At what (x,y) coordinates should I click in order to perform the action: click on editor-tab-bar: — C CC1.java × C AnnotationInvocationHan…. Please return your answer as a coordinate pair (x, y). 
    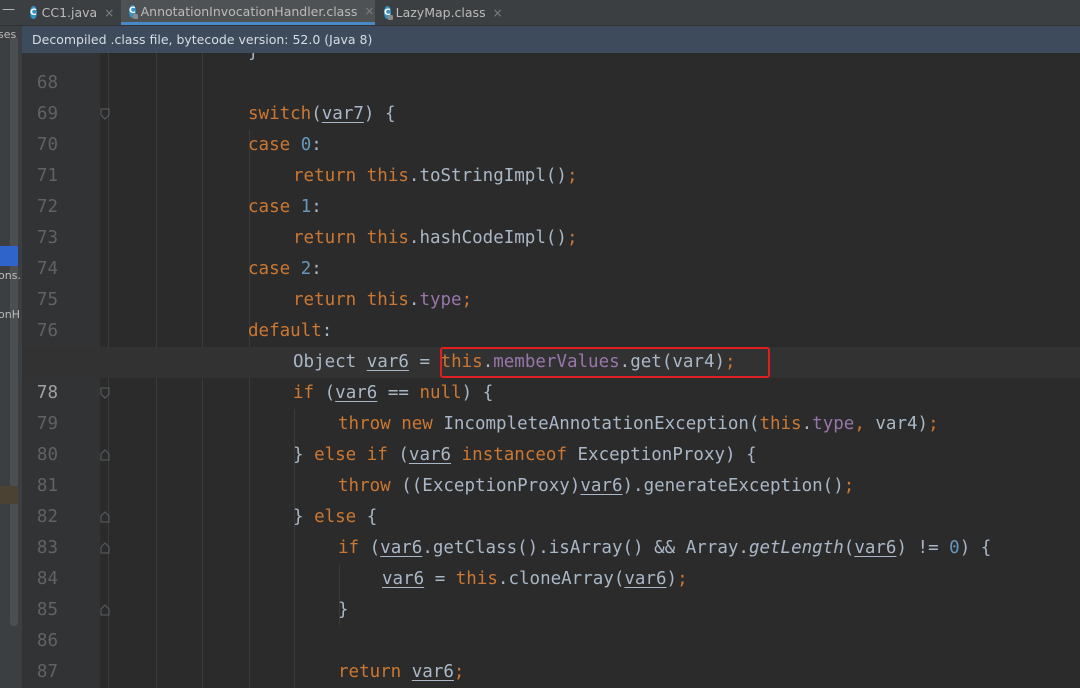
    Looking at the image, I should click on (540, 13).